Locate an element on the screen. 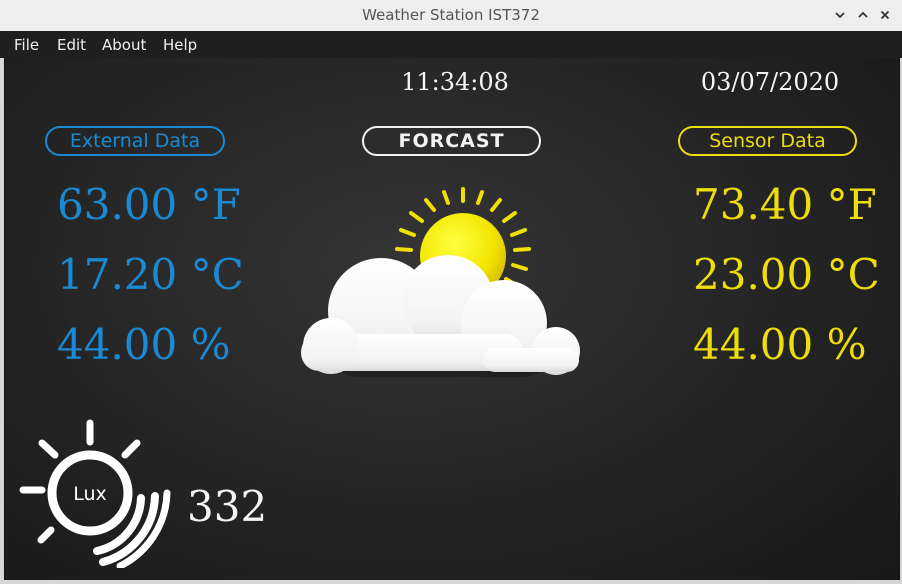 The height and width of the screenshot is (584, 902). sensor-humidity: 44.00 % is located at coordinates (780, 344).